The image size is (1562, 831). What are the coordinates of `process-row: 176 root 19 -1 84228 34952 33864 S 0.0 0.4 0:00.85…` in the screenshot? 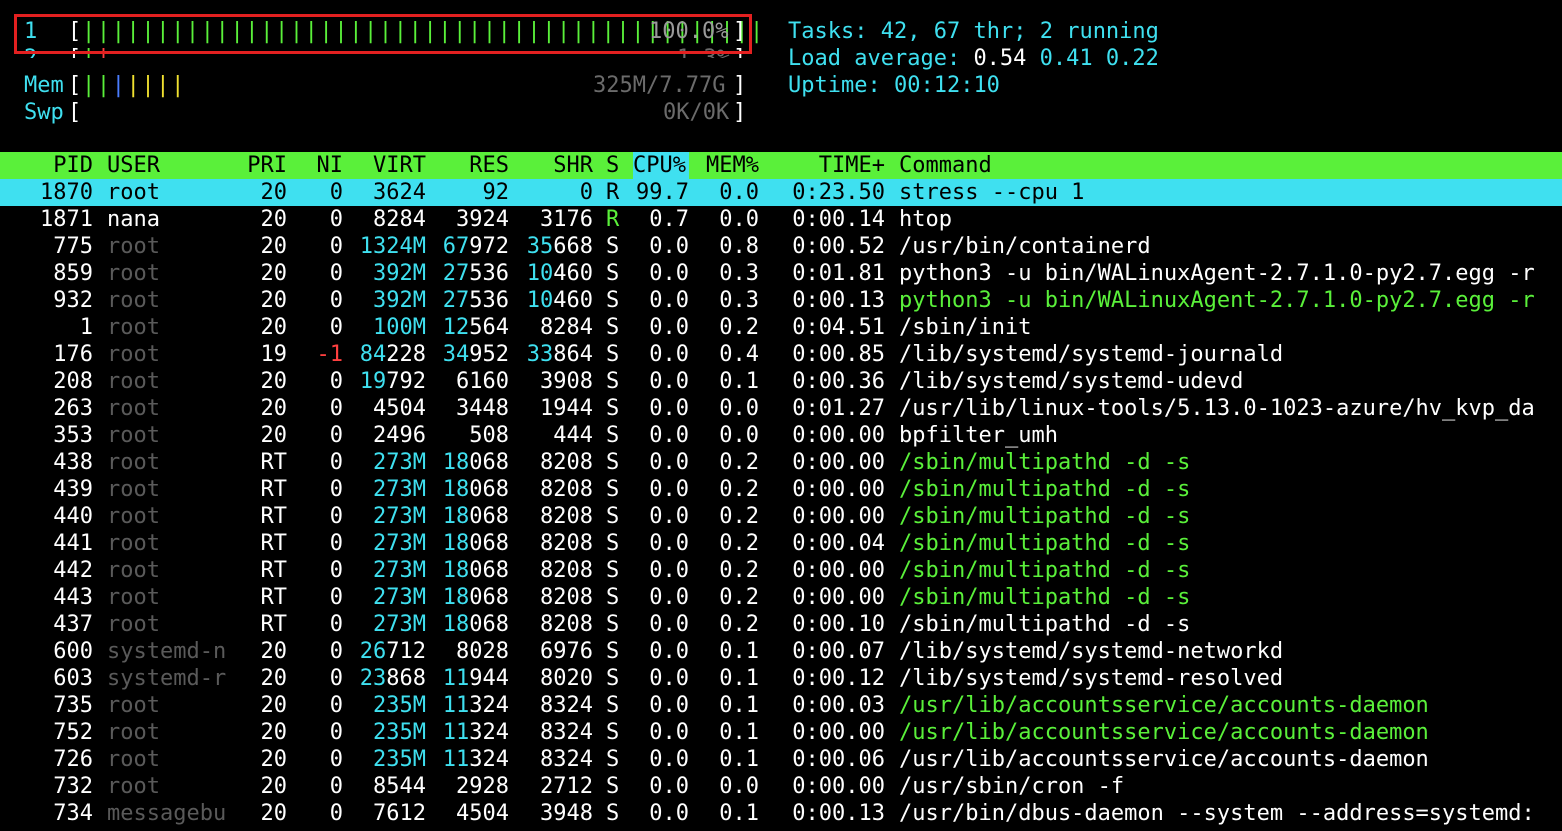 It's located at (781, 354).